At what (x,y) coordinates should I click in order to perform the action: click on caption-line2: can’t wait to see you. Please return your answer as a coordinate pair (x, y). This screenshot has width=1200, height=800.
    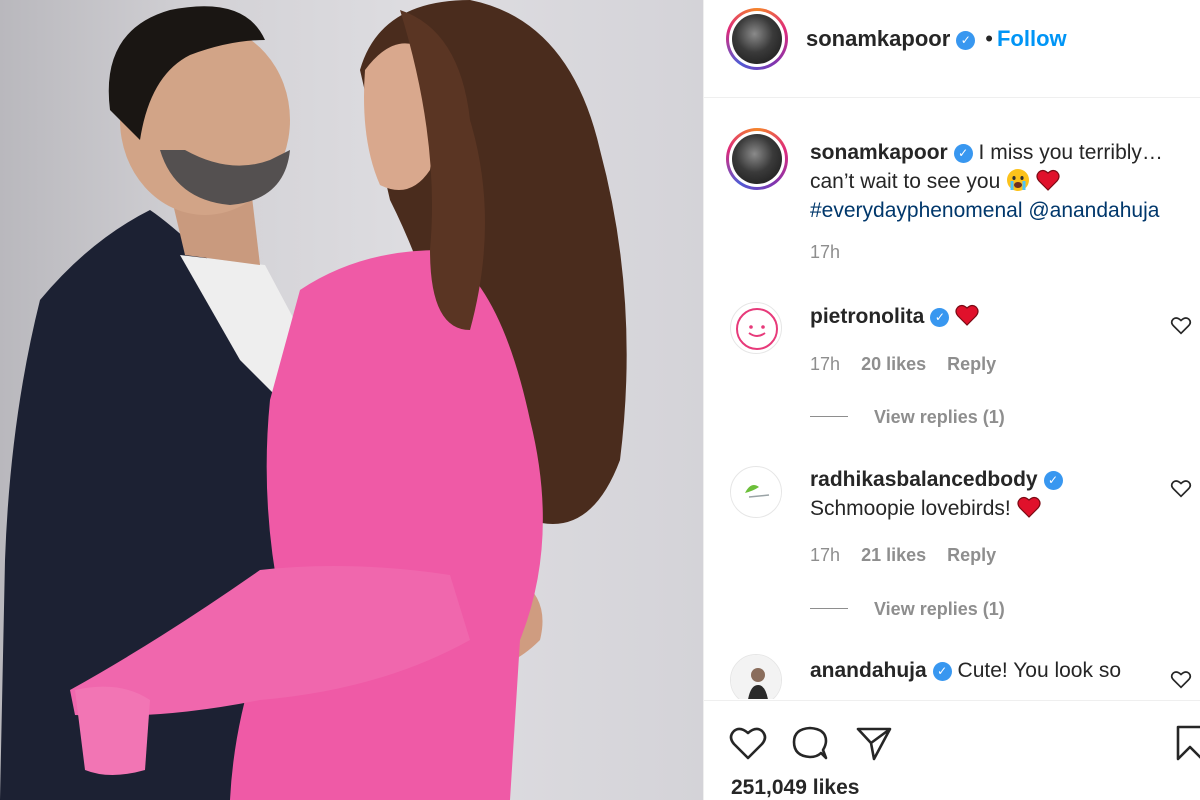
    Looking at the image, I should click on (905, 181).